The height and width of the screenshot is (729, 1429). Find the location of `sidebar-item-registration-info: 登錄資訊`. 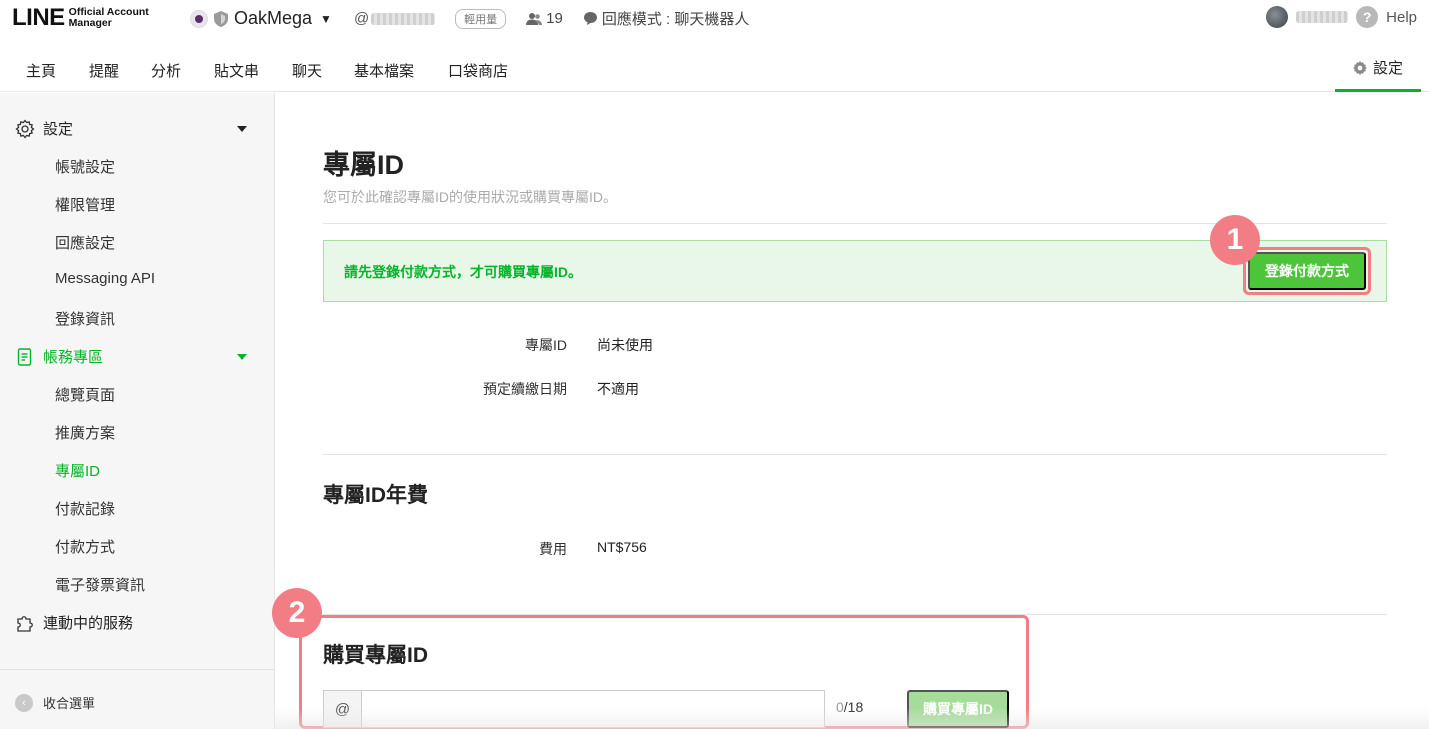

sidebar-item-registration-info: 登錄資訊 is located at coordinates (85, 318).